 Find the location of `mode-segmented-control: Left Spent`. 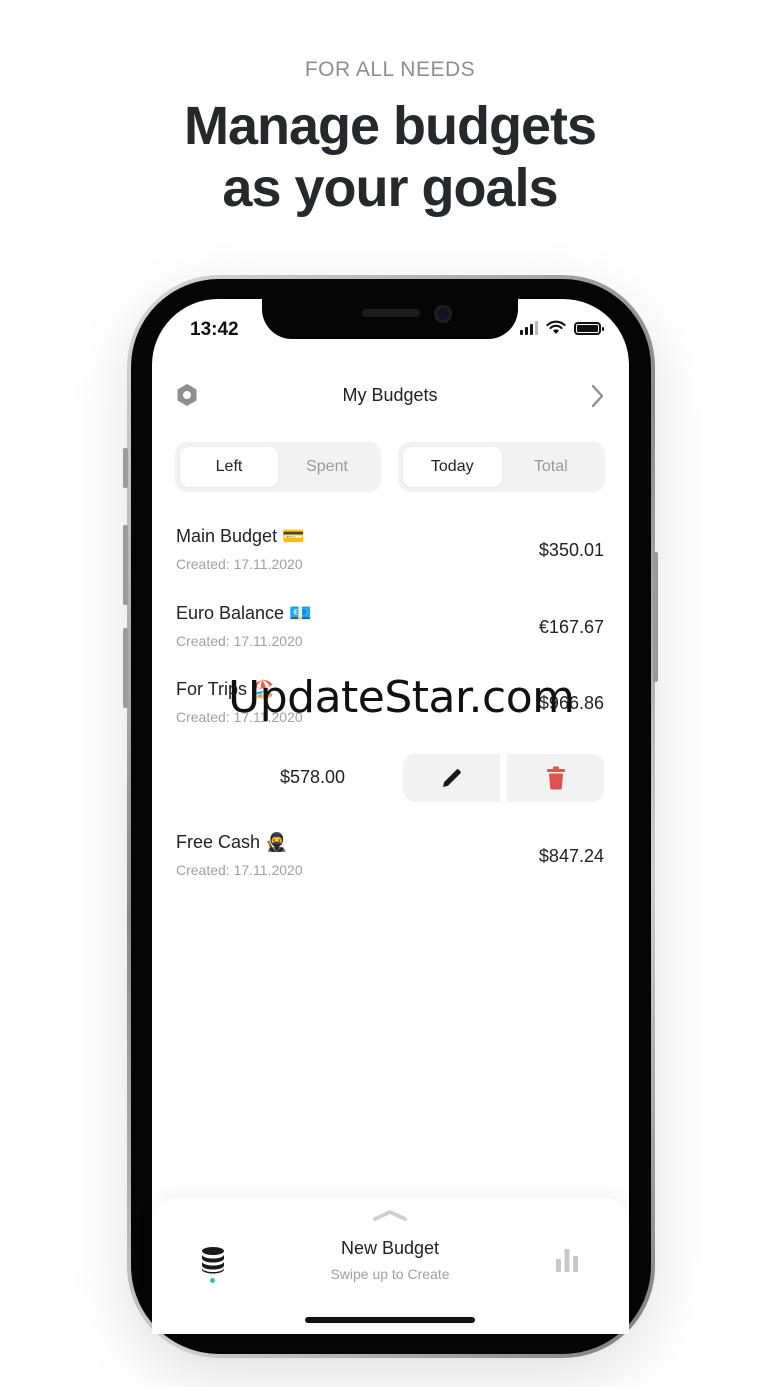

mode-segmented-control: Left Spent is located at coordinates (278, 467).